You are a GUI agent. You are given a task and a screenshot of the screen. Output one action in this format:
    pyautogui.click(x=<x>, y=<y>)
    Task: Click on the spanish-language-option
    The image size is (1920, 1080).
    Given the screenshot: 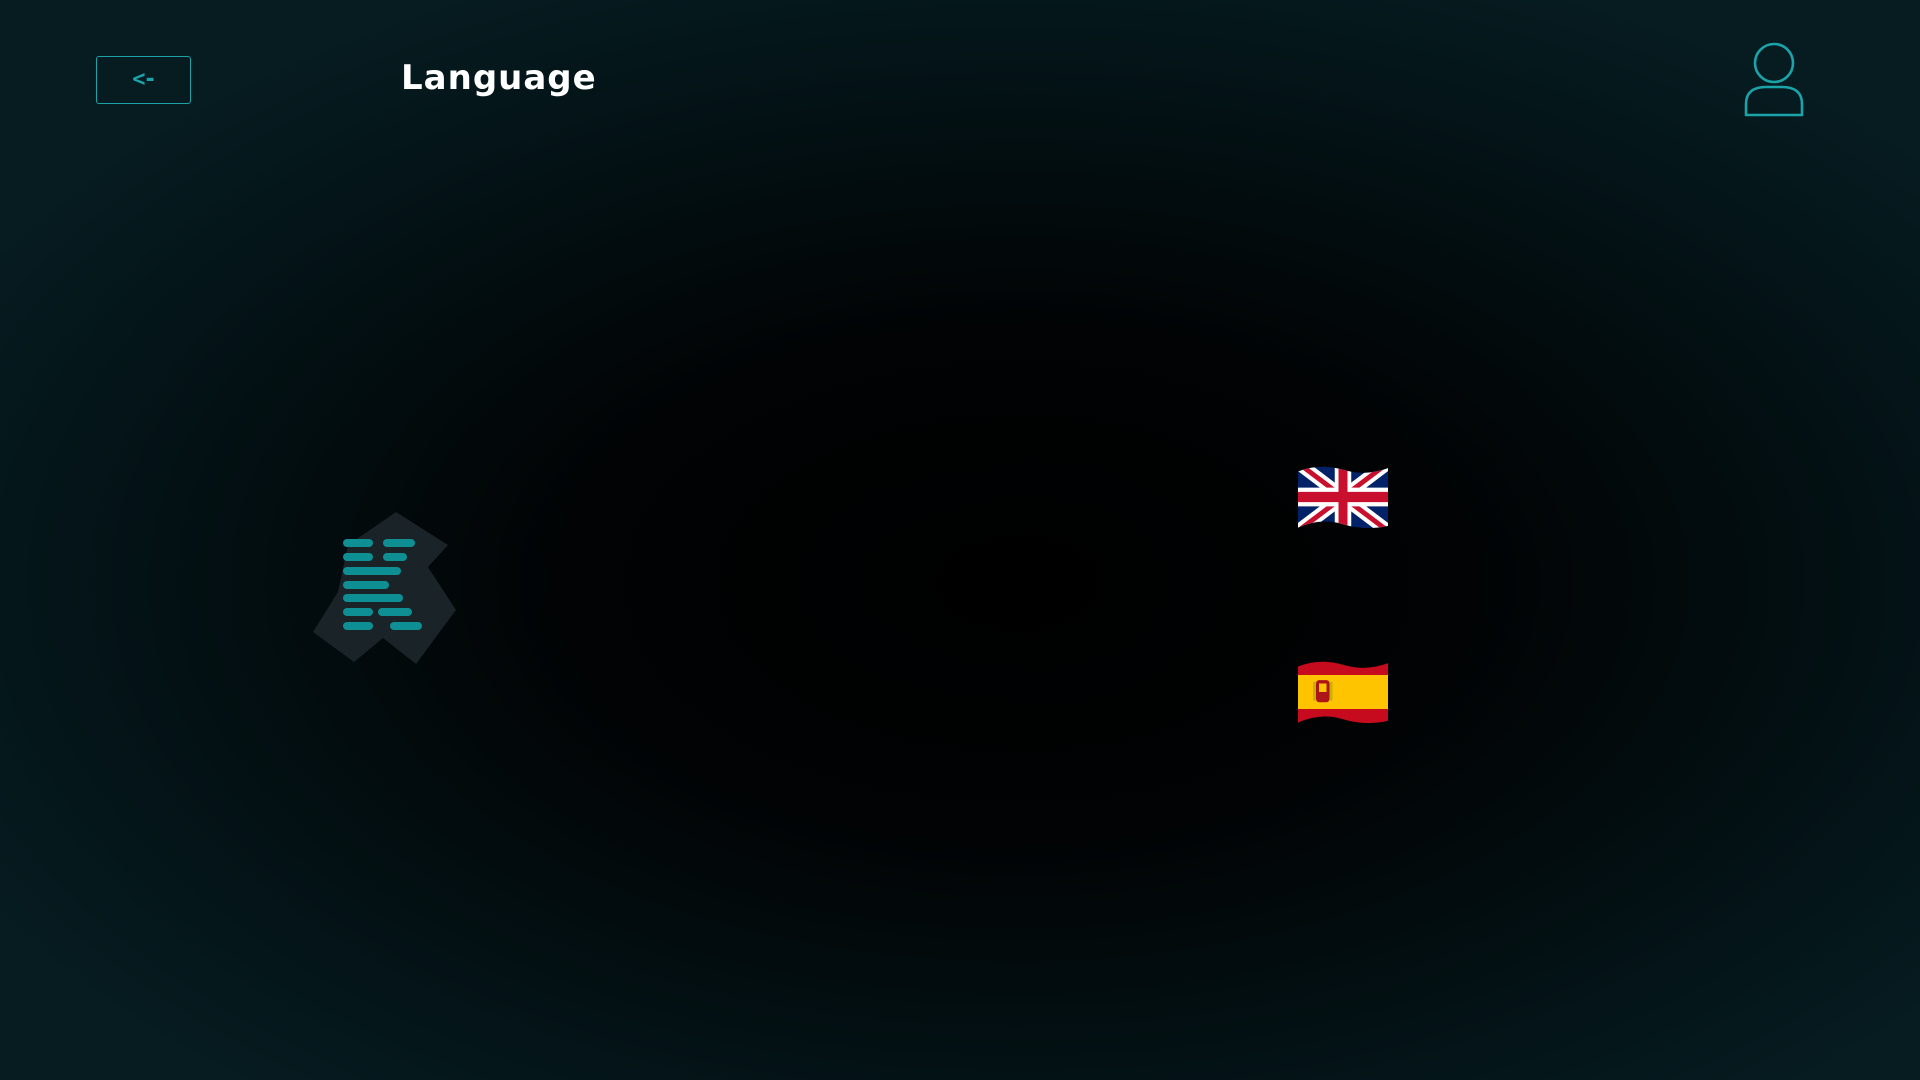 What is the action you would take?
    pyautogui.click(x=1343, y=692)
    